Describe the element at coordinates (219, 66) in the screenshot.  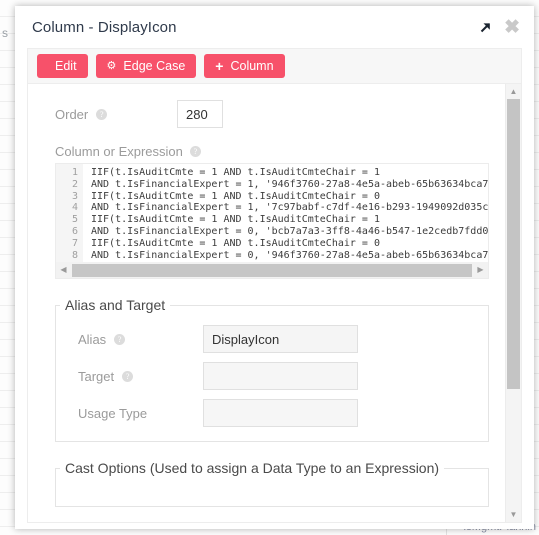
I see `plus-icon: +` at that location.